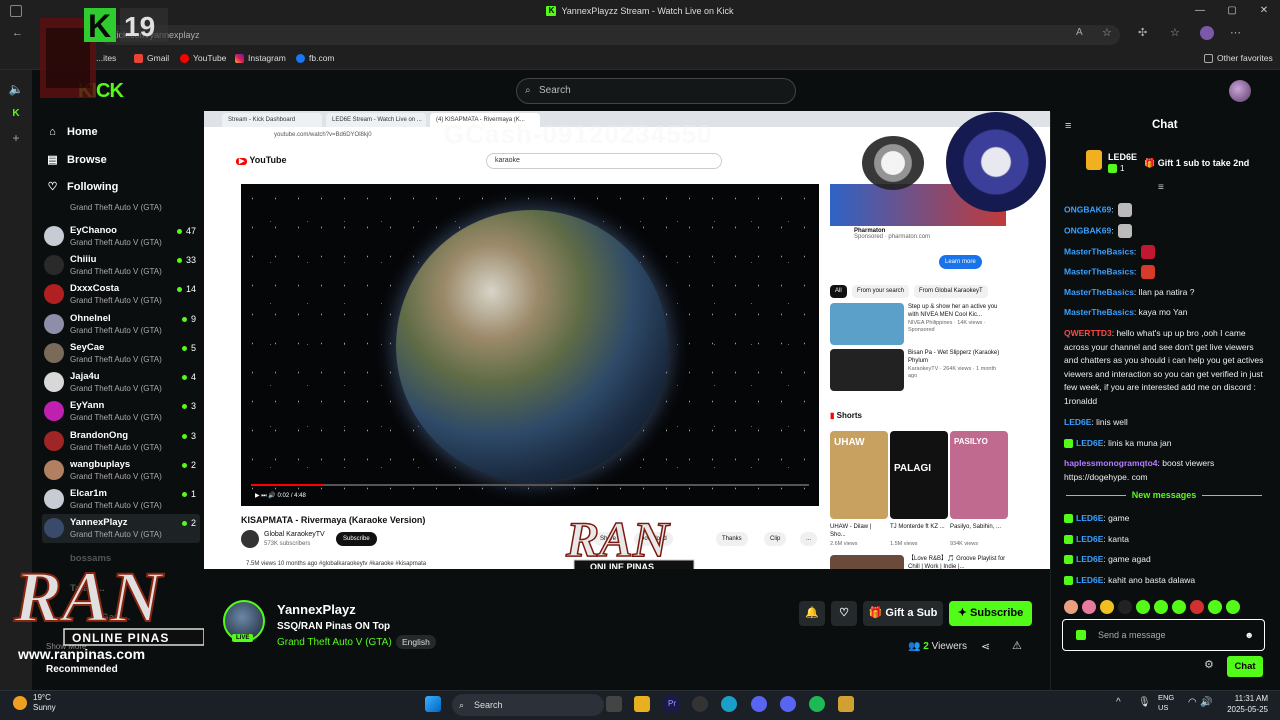 This screenshot has width=1280, height=720. I want to click on bookmark-instagram: Instagram, so click(260, 58).